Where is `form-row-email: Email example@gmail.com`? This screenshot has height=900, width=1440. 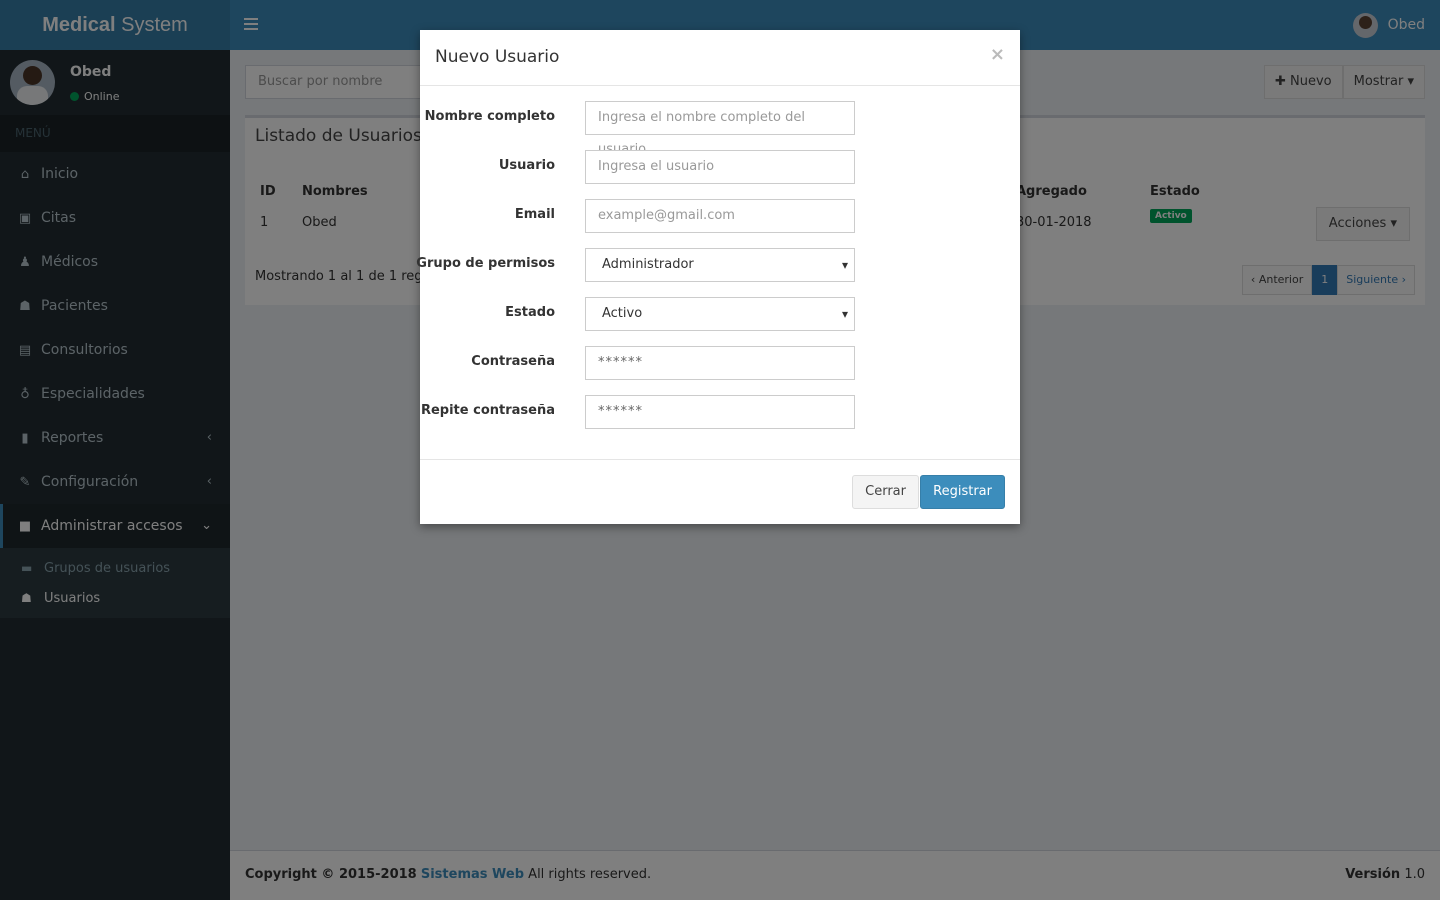 form-row-email: Email example@gmail.com is located at coordinates (720, 216).